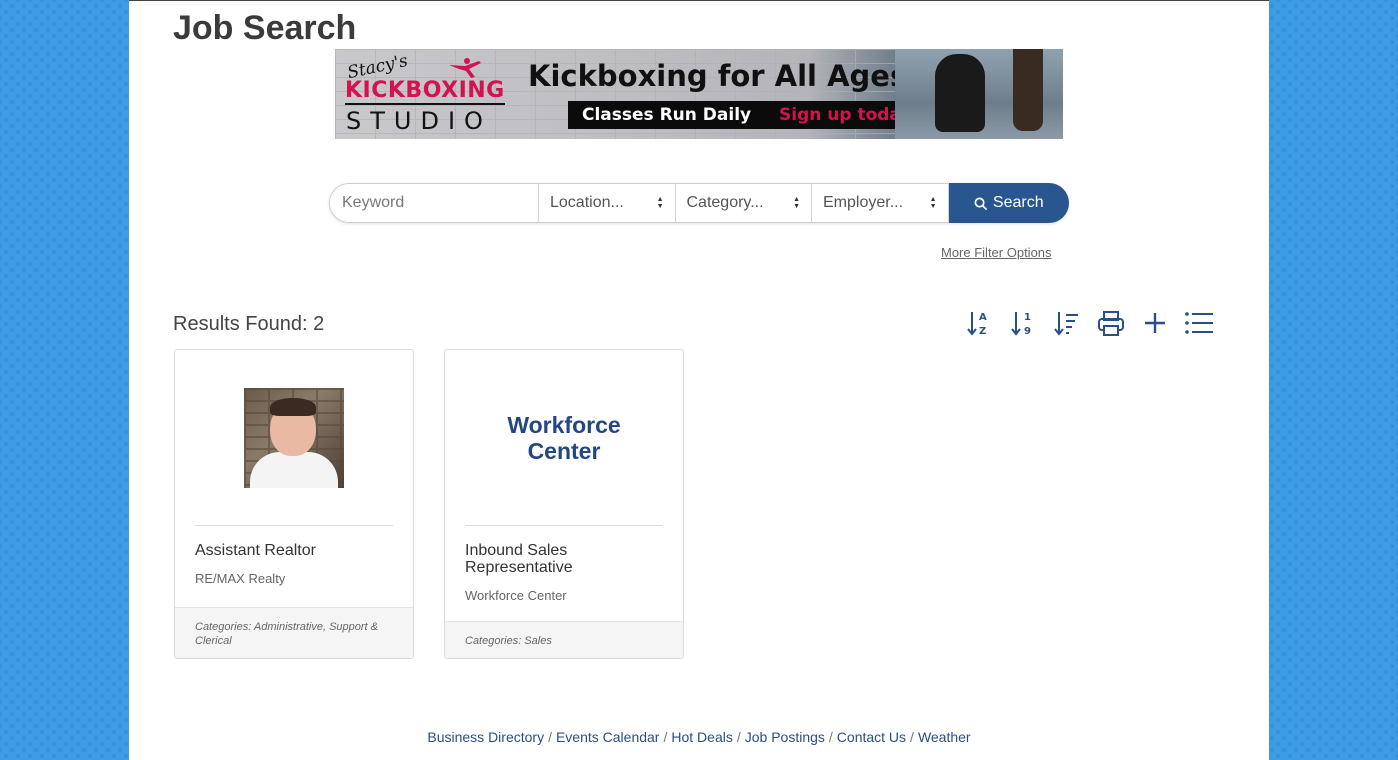 Image resolution: width=1398 pixels, height=760 pixels. I want to click on add-icon, so click(1155, 323).